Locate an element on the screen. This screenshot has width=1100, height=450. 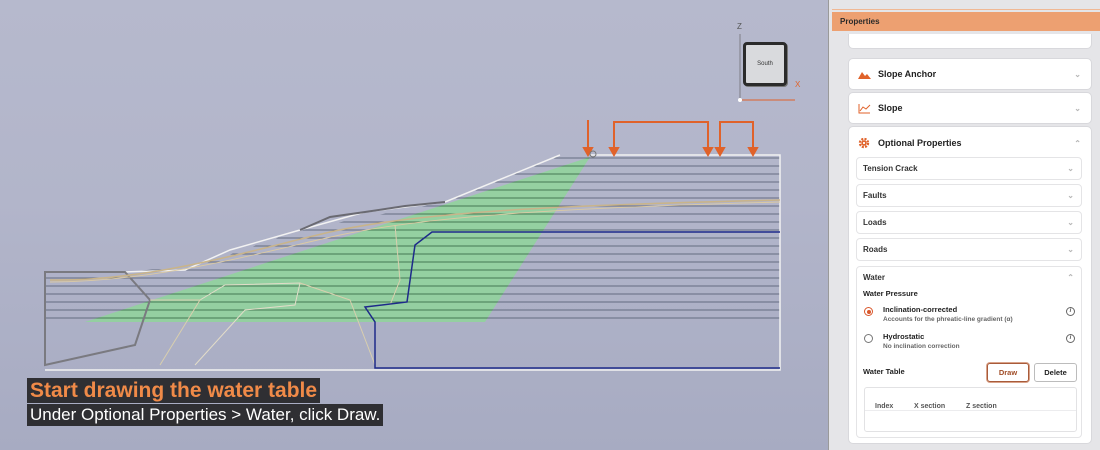
section-tension-crack: Tension Crack ⌄ is located at coordinates (969, 168).